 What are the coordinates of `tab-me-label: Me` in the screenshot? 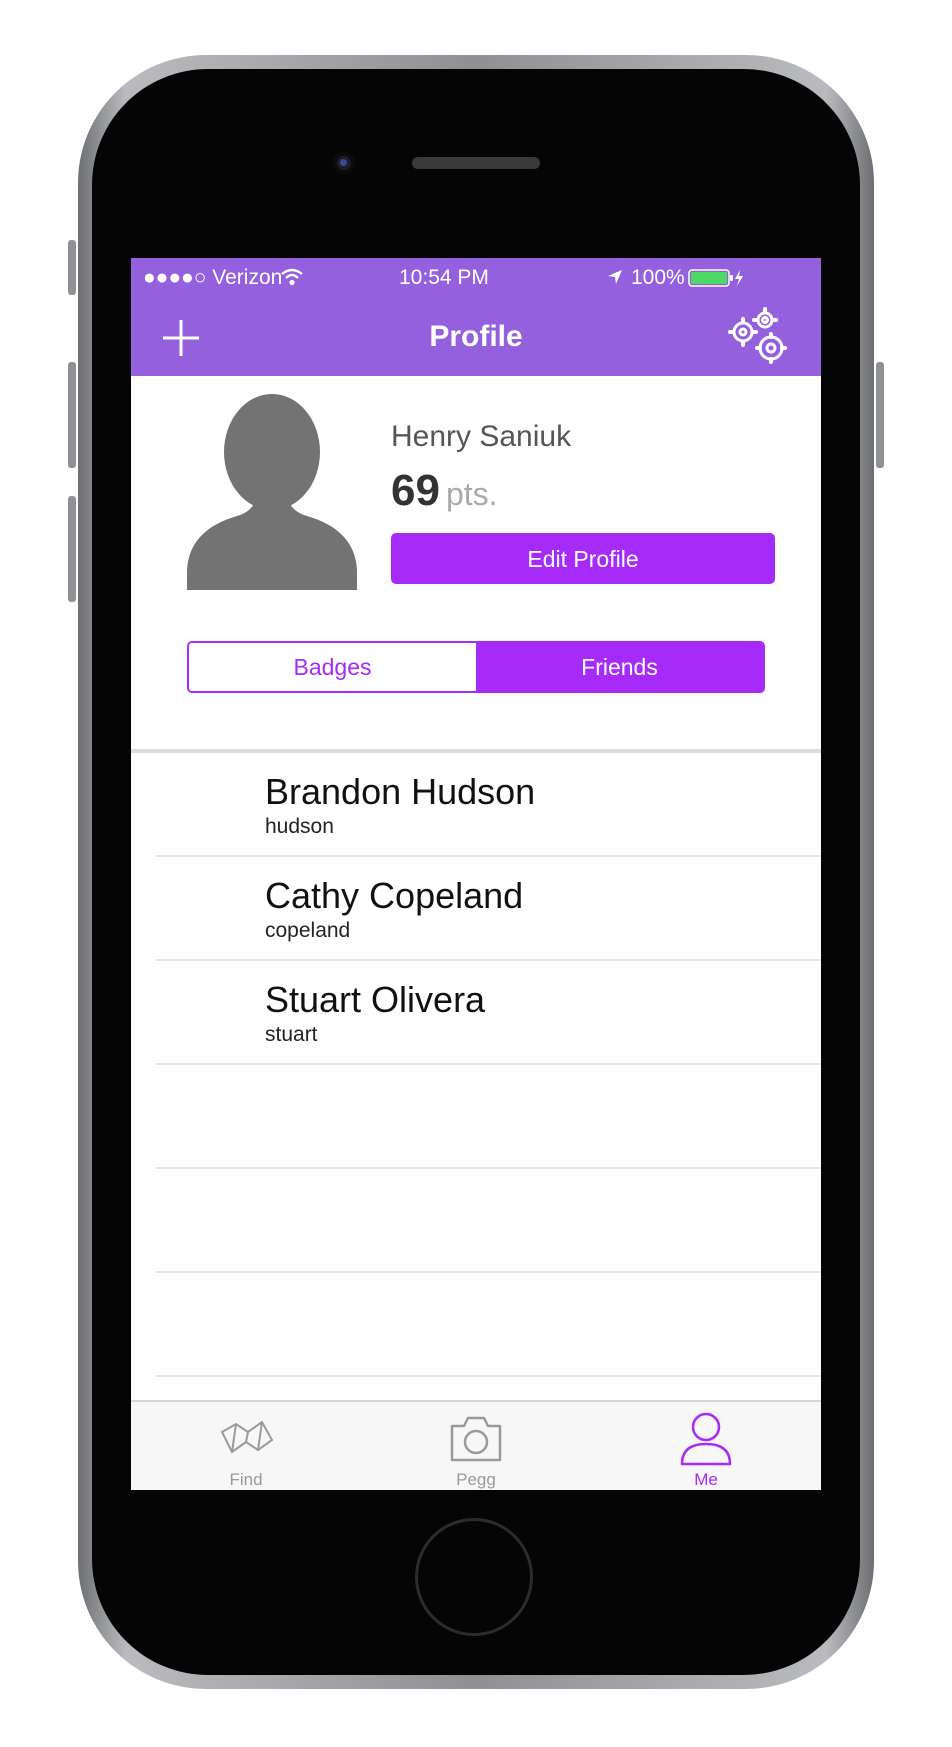 It's located at (706, 1479).